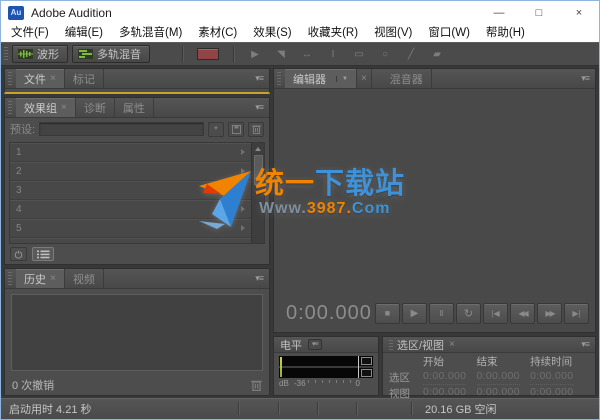 The image size is (600, 420). What do you see at coordinates (40, 278) in the screenshot?
I see `tab-history: 历史 ×` at bounding box center [40, 278].